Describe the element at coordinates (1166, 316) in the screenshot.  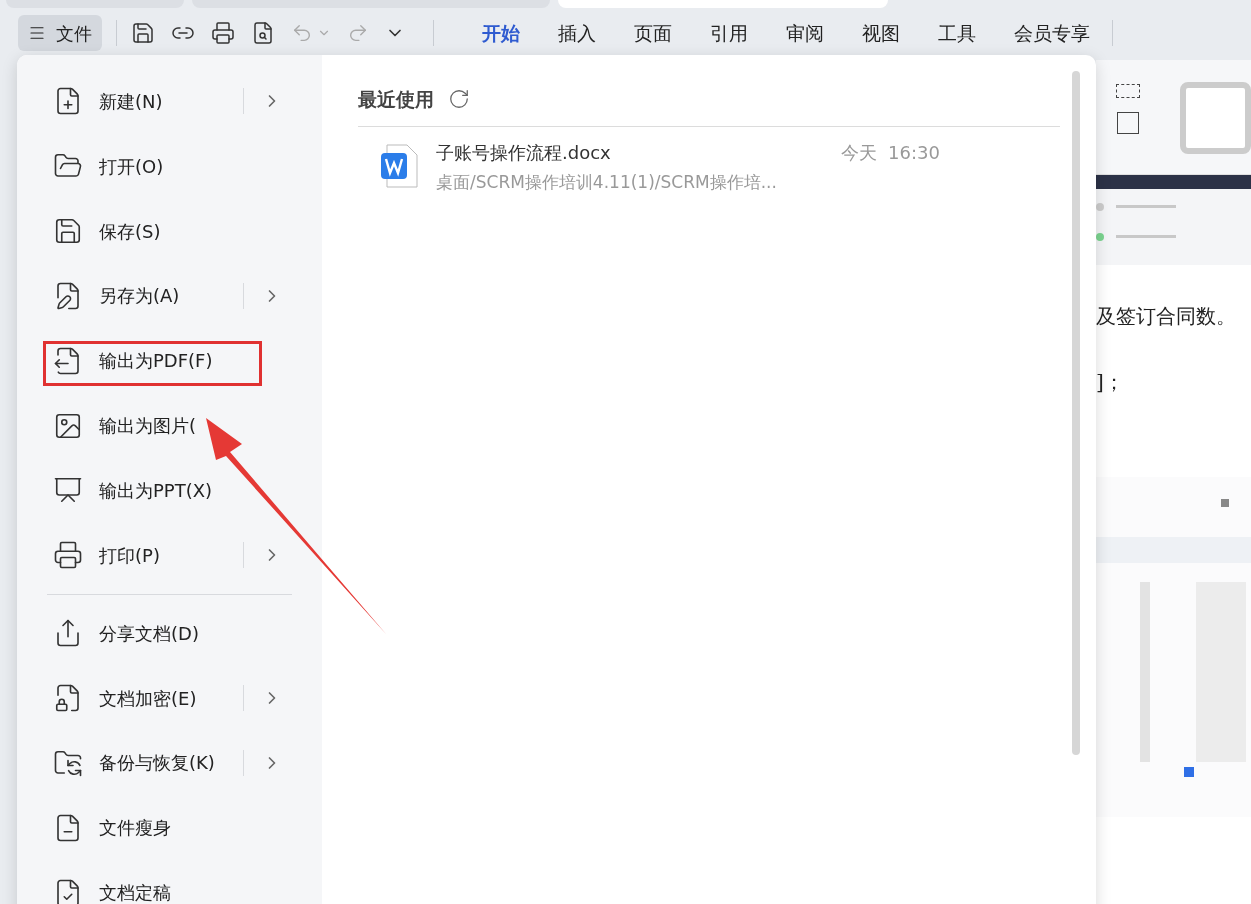
I see `document-text: 及签订合同数。` at that location.